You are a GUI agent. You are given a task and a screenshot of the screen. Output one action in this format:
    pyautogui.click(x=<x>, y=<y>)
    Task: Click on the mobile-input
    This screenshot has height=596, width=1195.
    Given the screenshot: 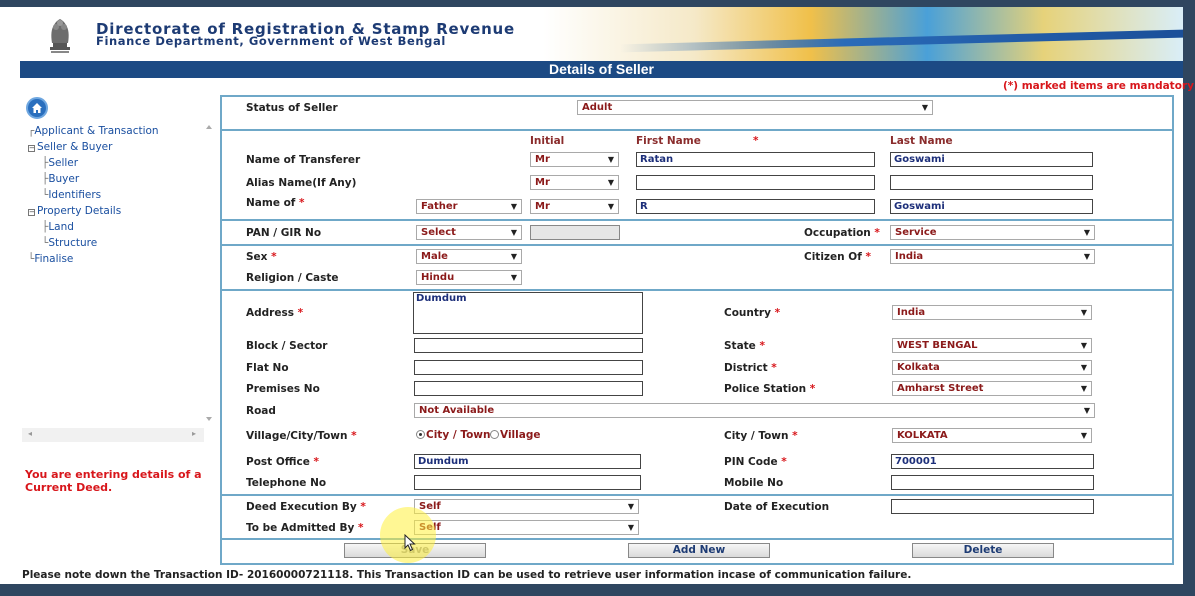 What is the action you would take?
    pyautogui.click(x=992, y=482)
    